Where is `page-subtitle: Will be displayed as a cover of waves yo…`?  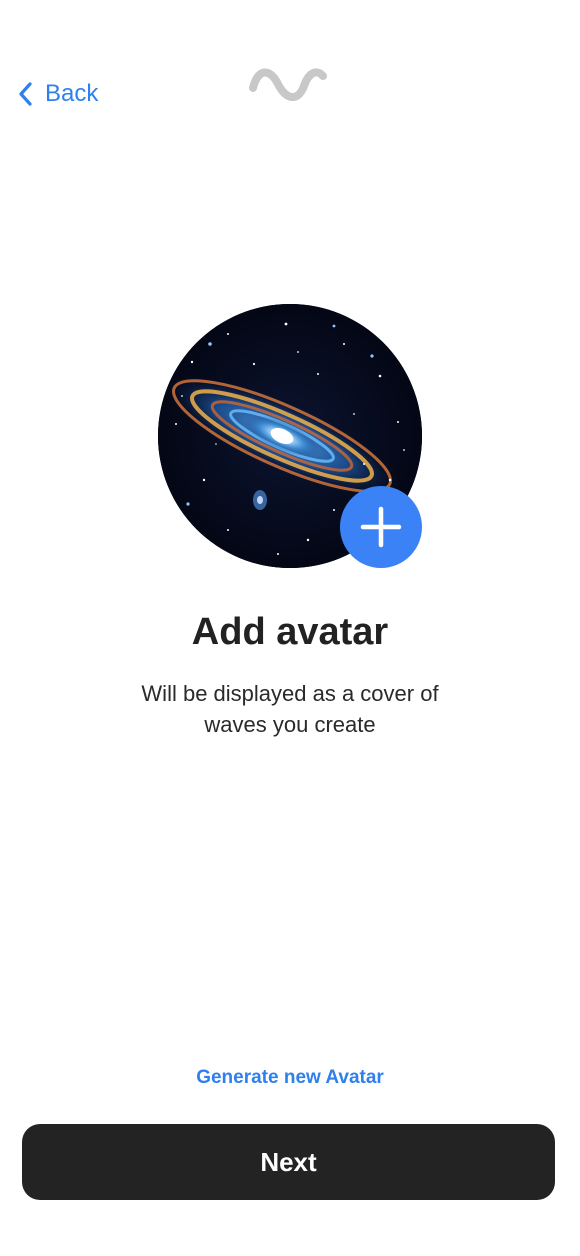 page-subtitle: Will be displayed as a cover of waves yo… is located at coordinates (290, 709).